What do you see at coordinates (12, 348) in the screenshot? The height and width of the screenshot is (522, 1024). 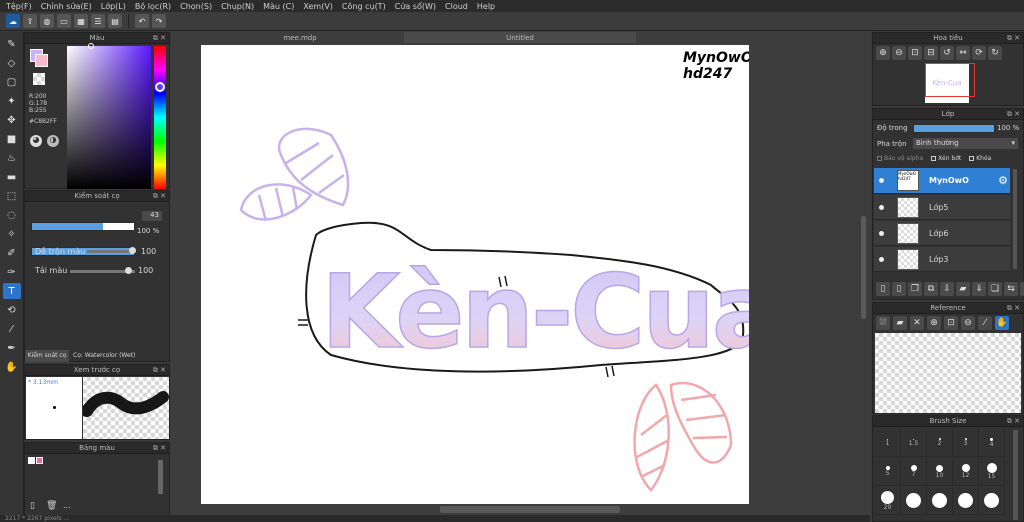 I see `pen-tool-icon: ✒` at bounding box center [12, 348].